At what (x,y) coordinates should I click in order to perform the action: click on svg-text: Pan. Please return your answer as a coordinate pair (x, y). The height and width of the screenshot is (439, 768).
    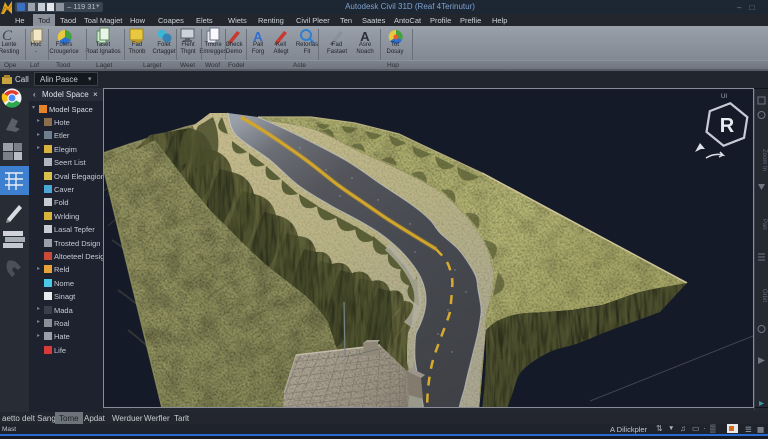
    Looking at the image, I should click on (764, 224).